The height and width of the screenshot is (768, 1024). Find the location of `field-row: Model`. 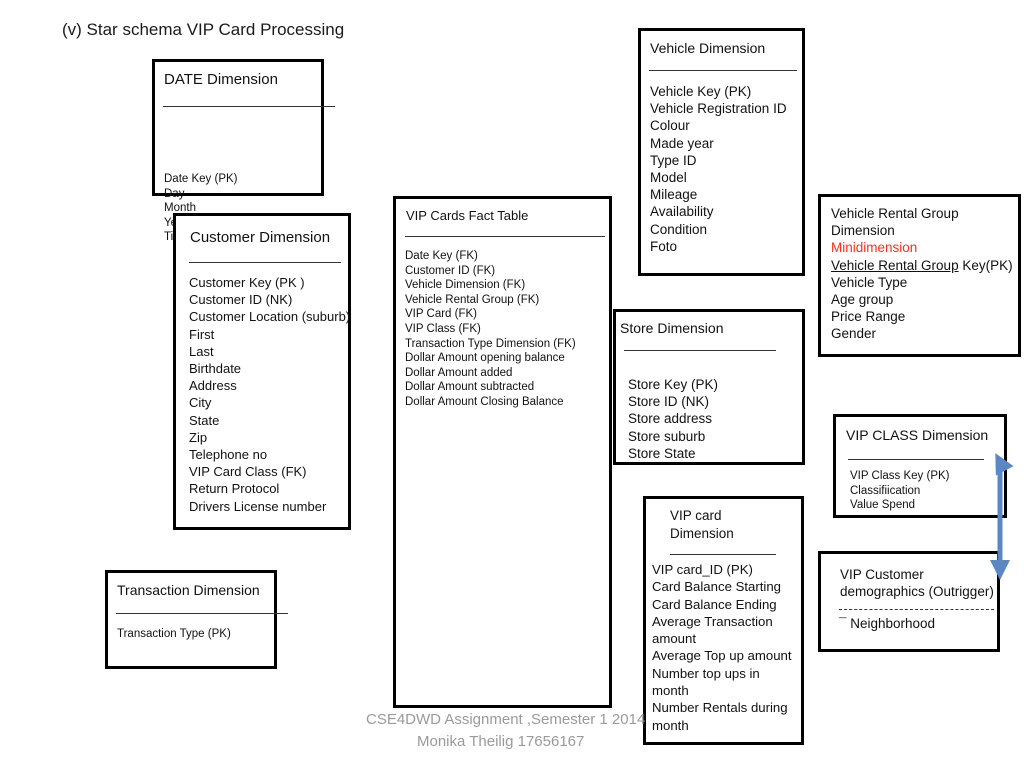

field-row: Model is located at coordinates (668, 178).